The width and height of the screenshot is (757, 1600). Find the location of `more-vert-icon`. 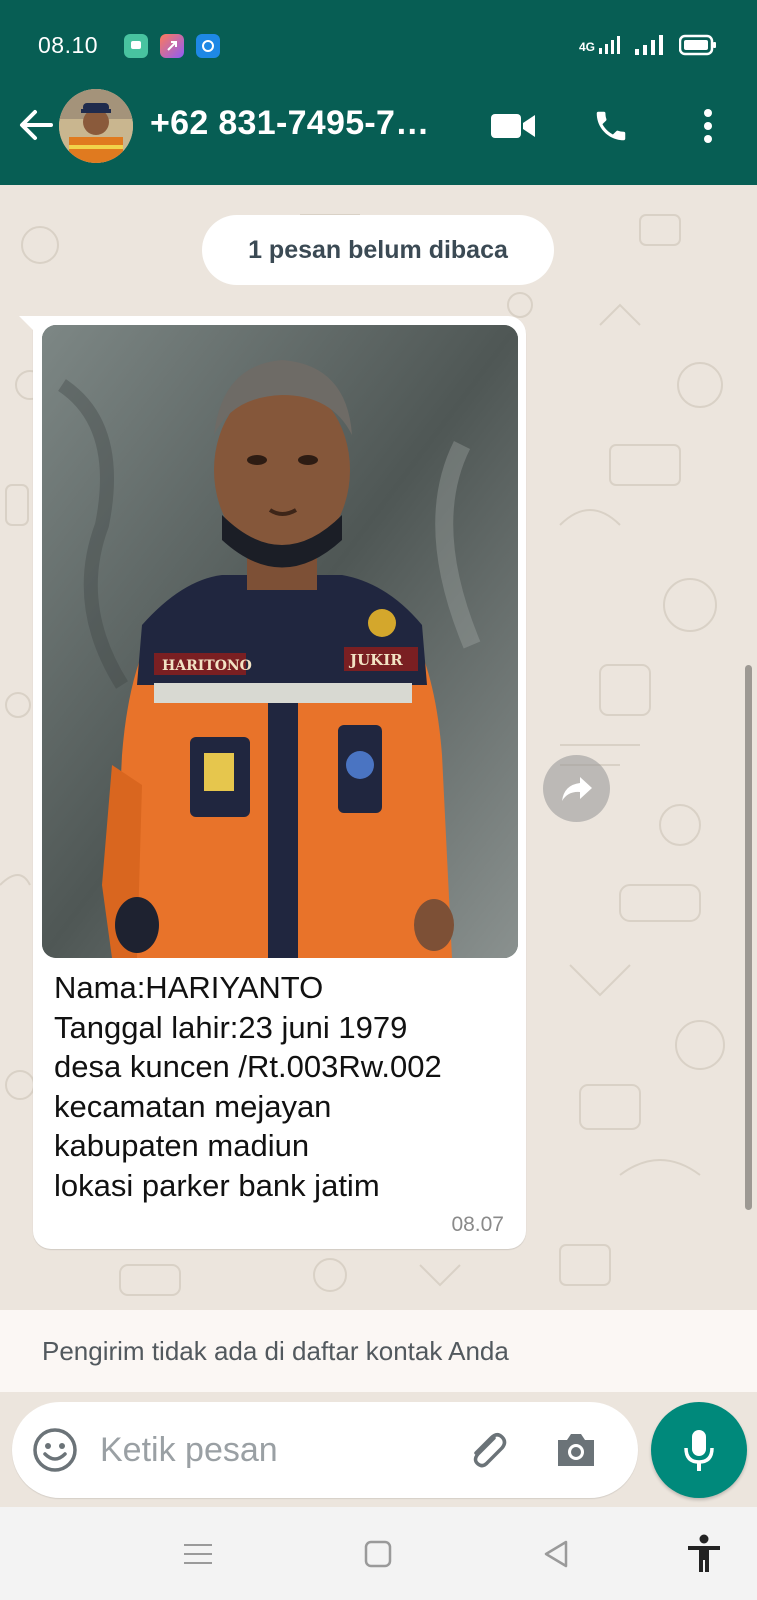

more-vert-icon is located at coordinates (708, 126).